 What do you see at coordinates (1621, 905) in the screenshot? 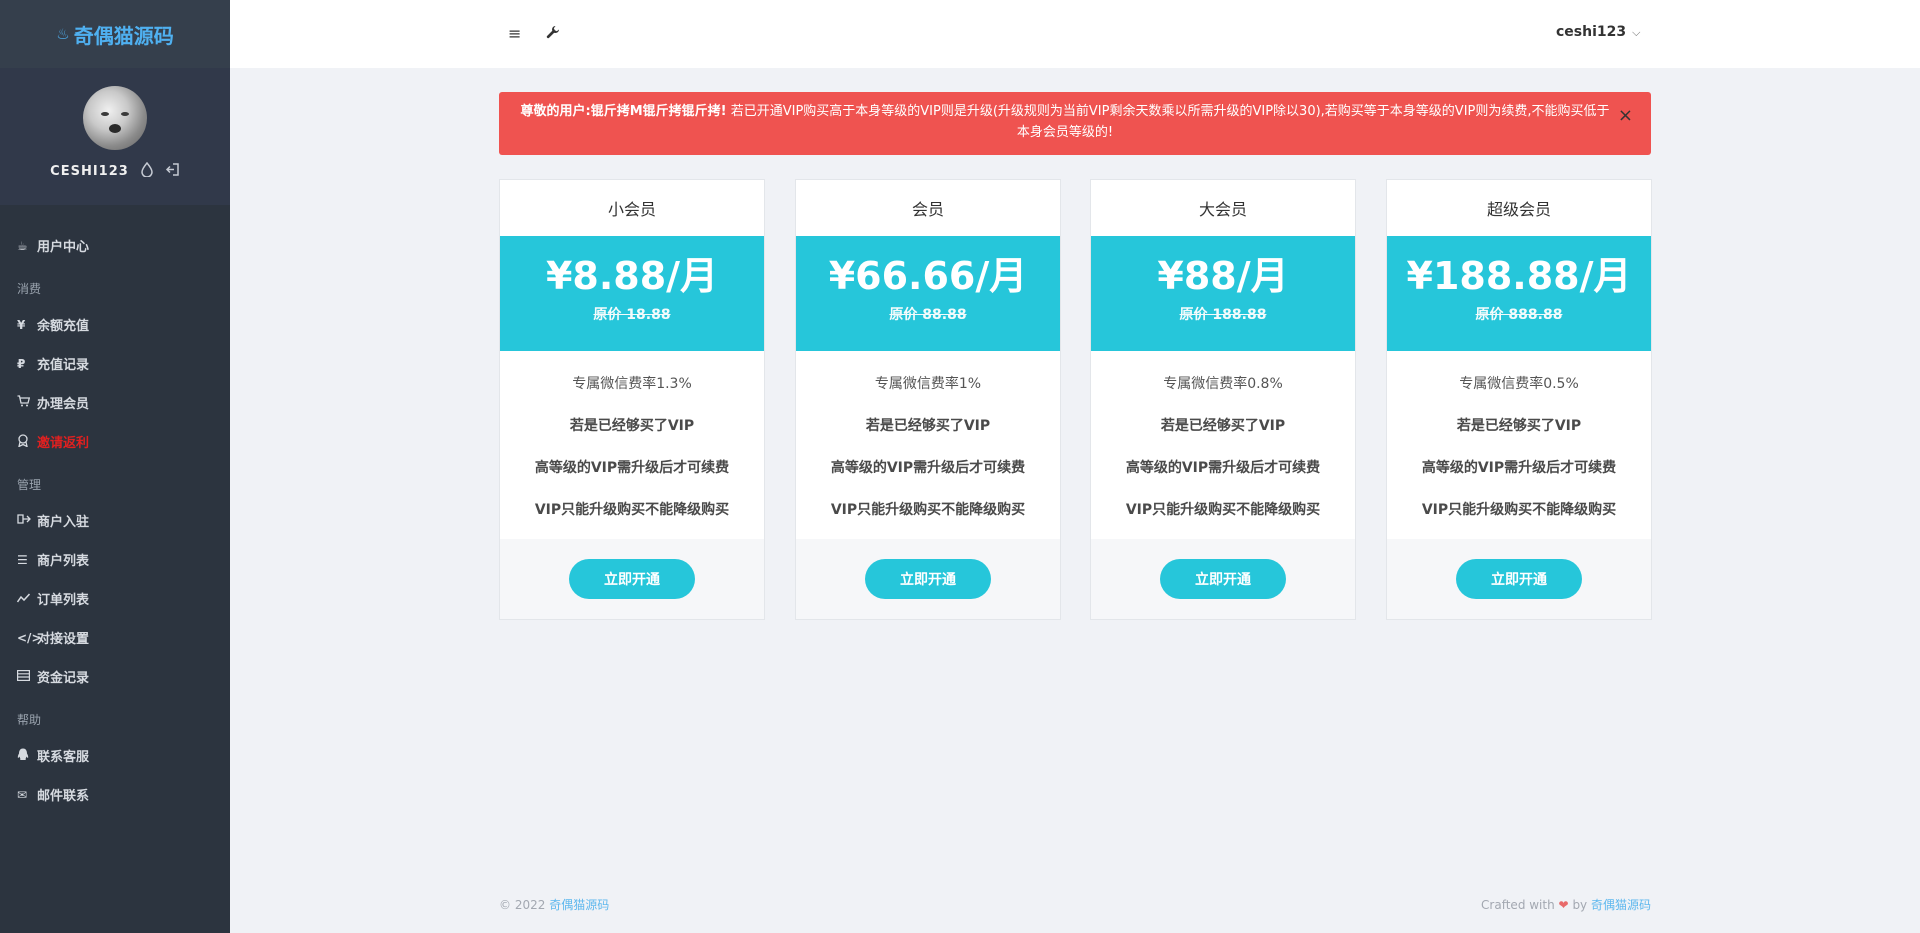
I see `footer-author-link: 奇偶猫源码` at bounding box center [1621, 905].